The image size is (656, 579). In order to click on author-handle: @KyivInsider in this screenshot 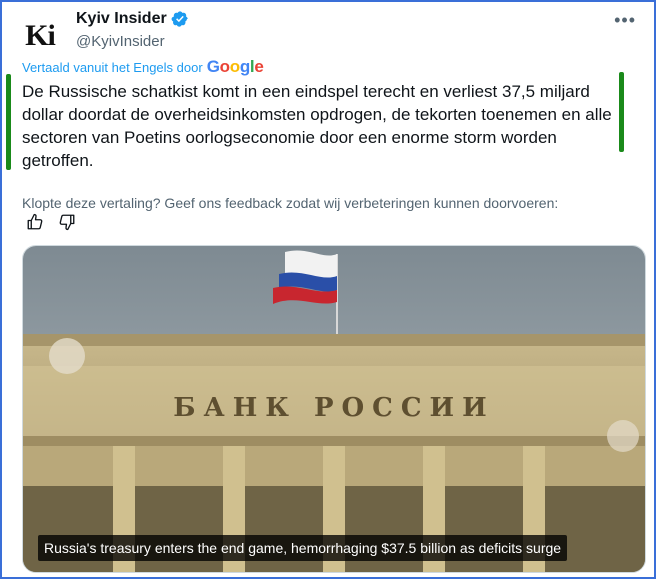, I will do `click(120, 41)`.